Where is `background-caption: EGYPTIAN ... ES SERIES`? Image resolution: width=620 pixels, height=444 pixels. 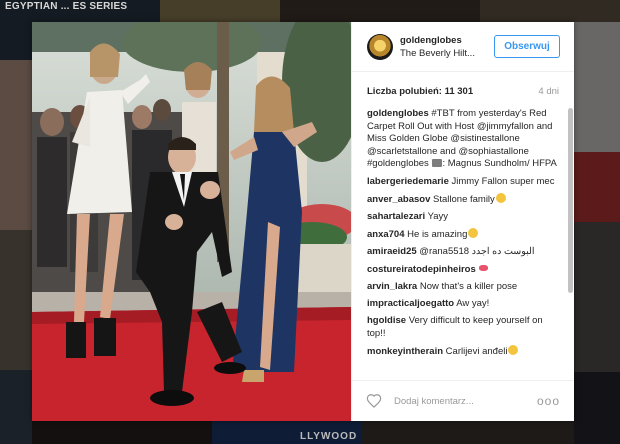
background-caption: EGYPTIAN ... ES SERIES is located at coordinates (66, 6).